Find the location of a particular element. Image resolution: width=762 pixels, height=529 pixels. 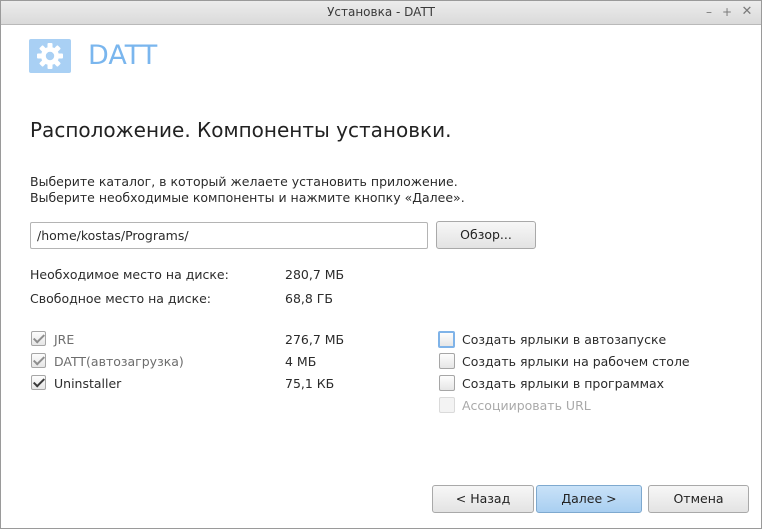

free-space-label: Свободное место на диске: is located at coordinates (121, 298).